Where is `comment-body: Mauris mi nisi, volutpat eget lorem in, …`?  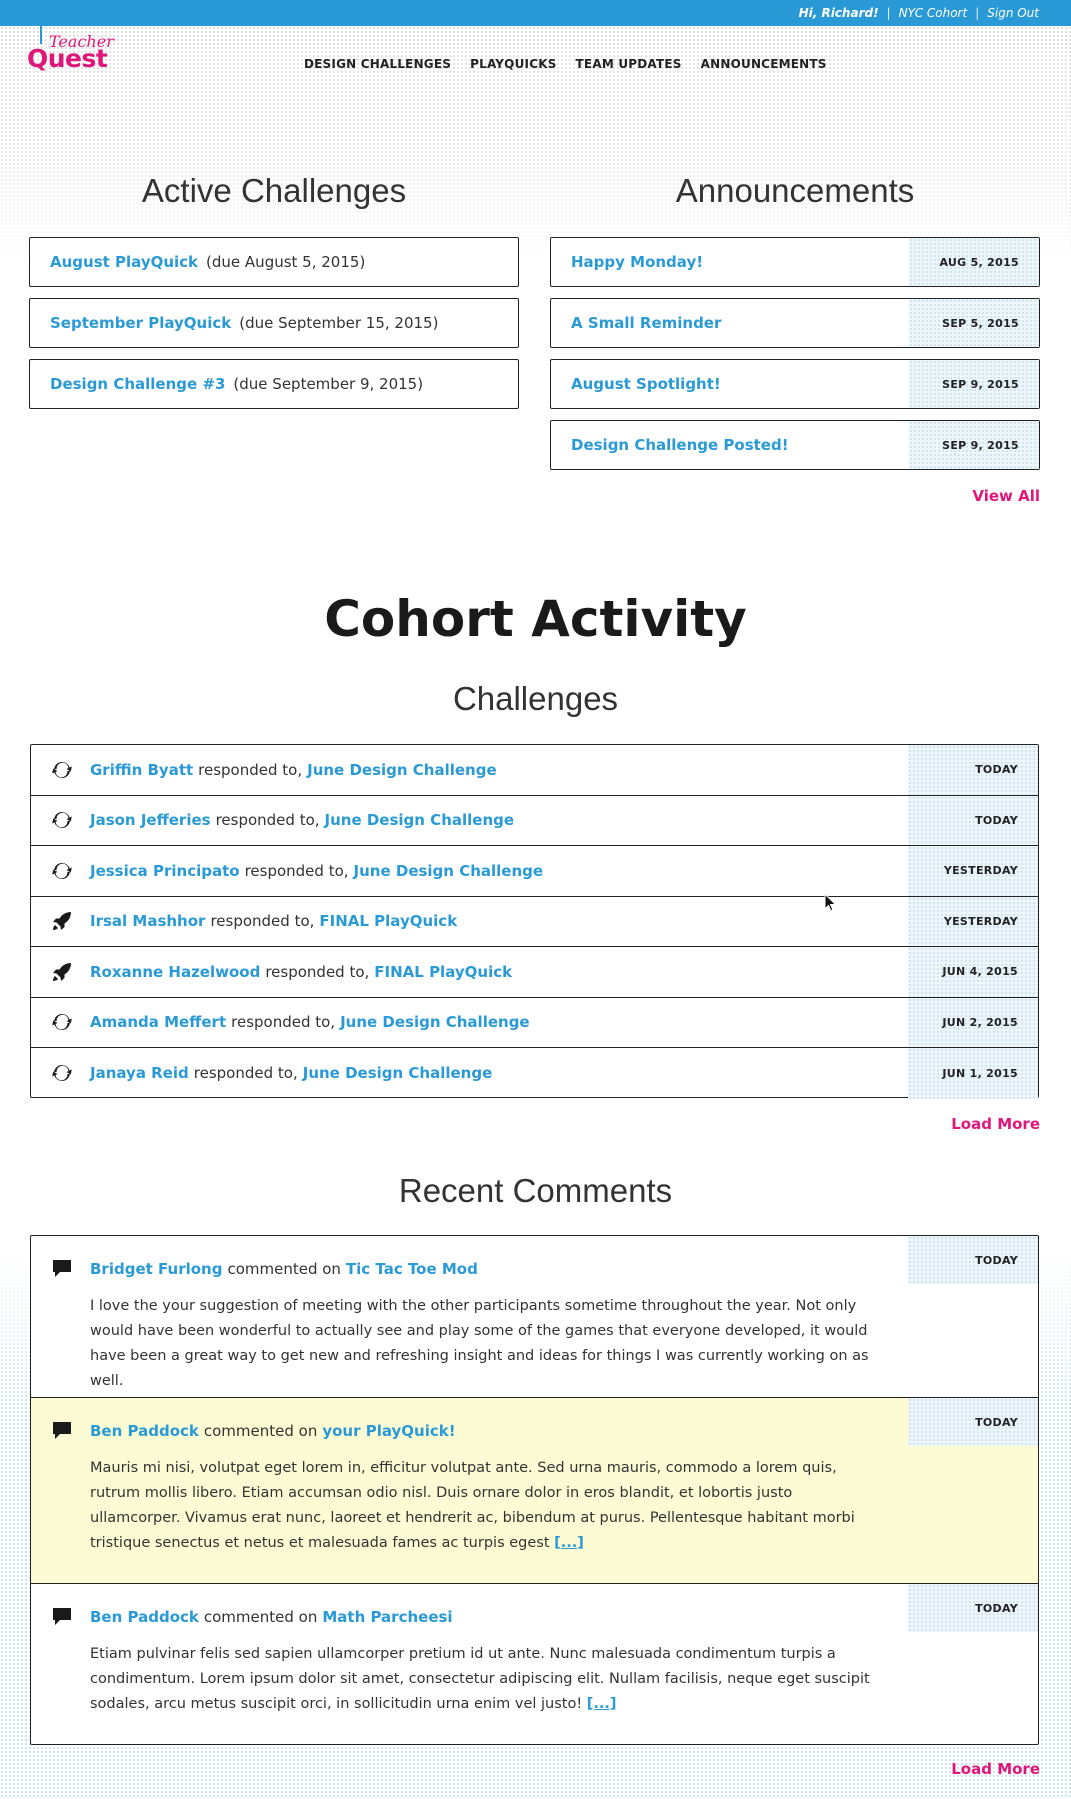 comment-body: Mauris mi nisi, volutpat eget lorem in, … is located at coordinates (484, 1506).